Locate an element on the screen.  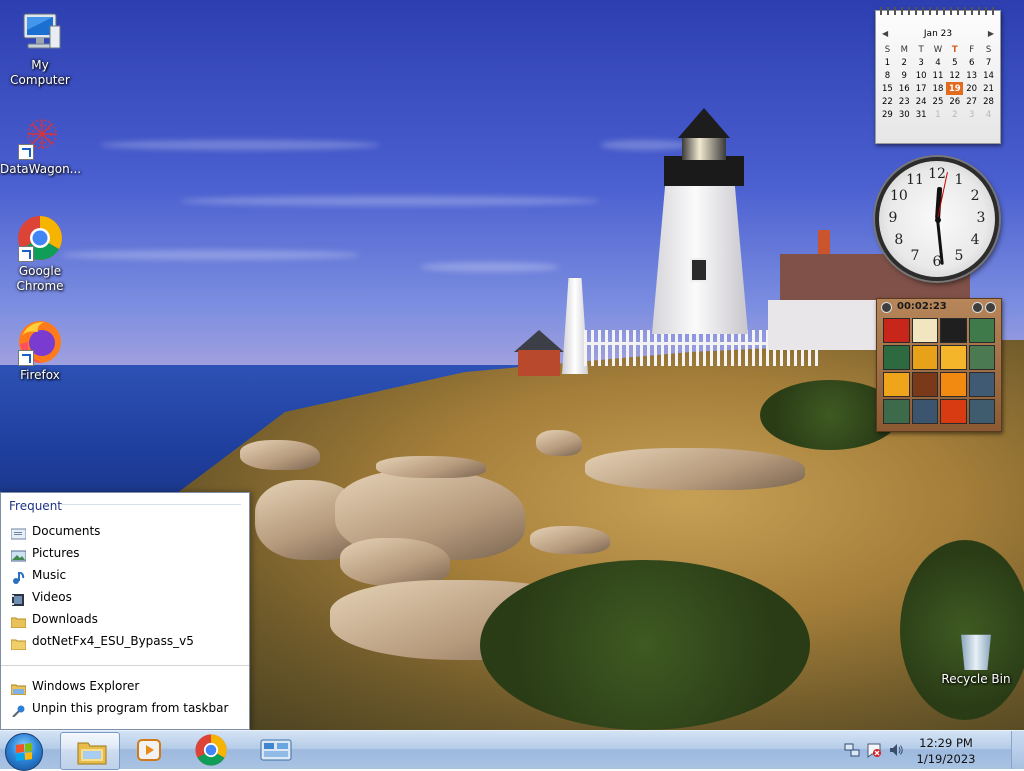
weekday-header: S is located at coordinates (887, 49).